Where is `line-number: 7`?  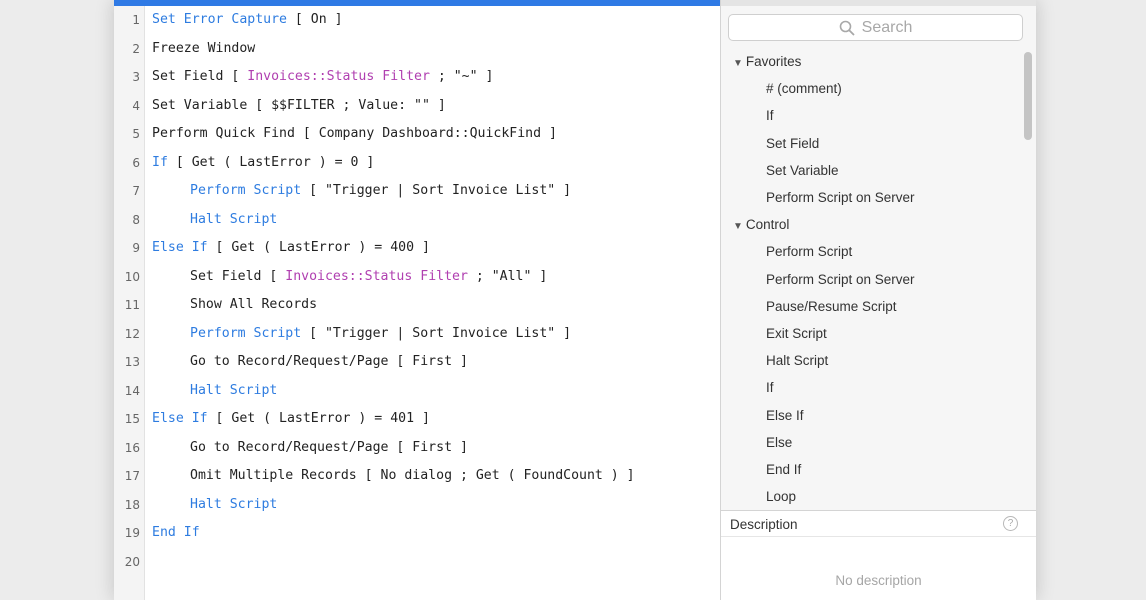 line-number: 7 is located at coordinates (136, 191).